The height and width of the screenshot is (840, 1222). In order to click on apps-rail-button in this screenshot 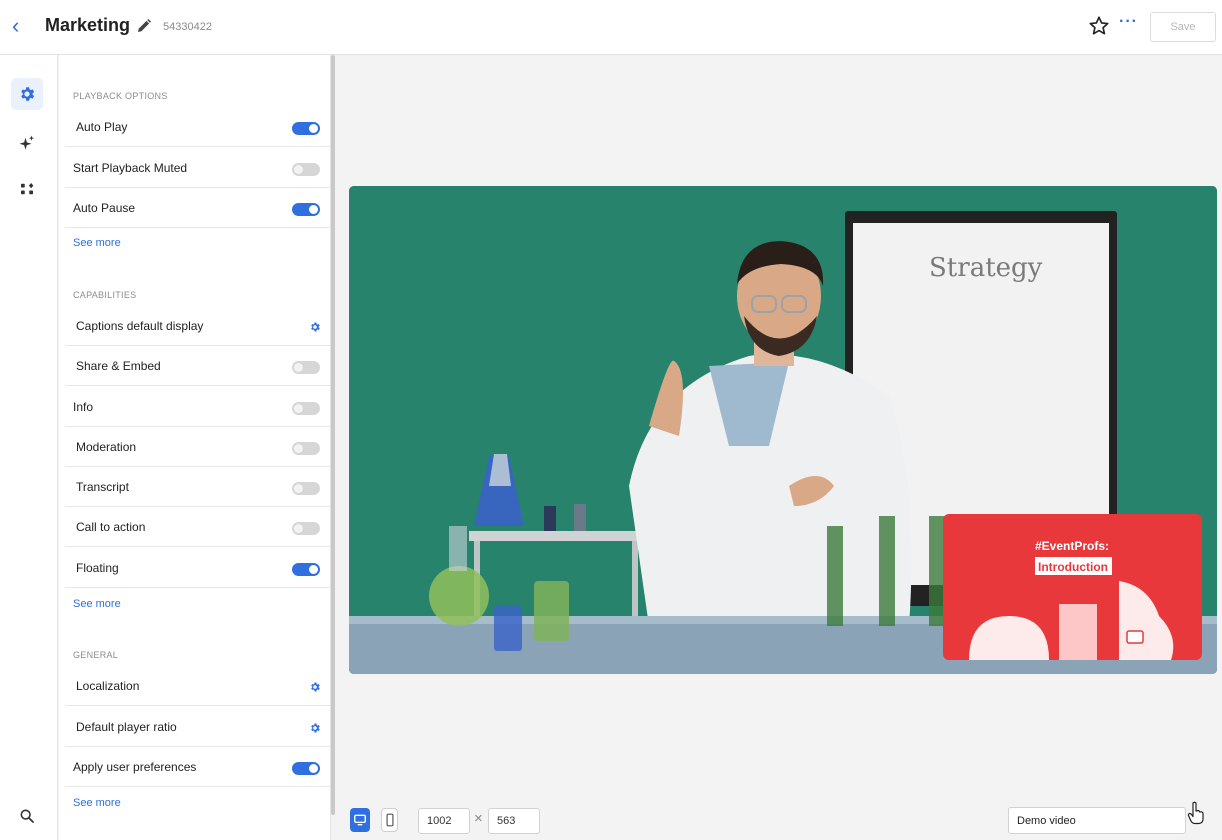, I will do `click(27, 189)`.